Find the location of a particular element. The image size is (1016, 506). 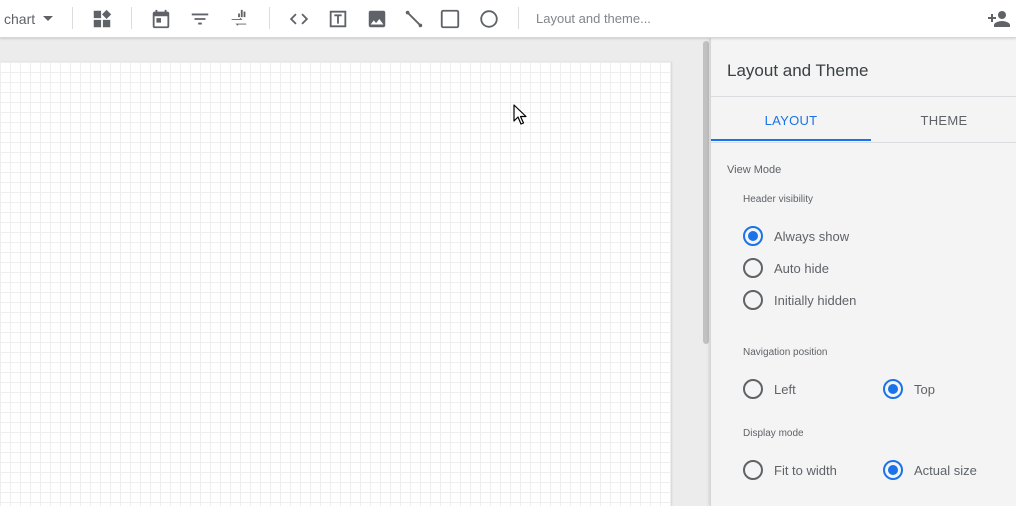

radio-always-show: Always show is located at coordinates (796, 236).